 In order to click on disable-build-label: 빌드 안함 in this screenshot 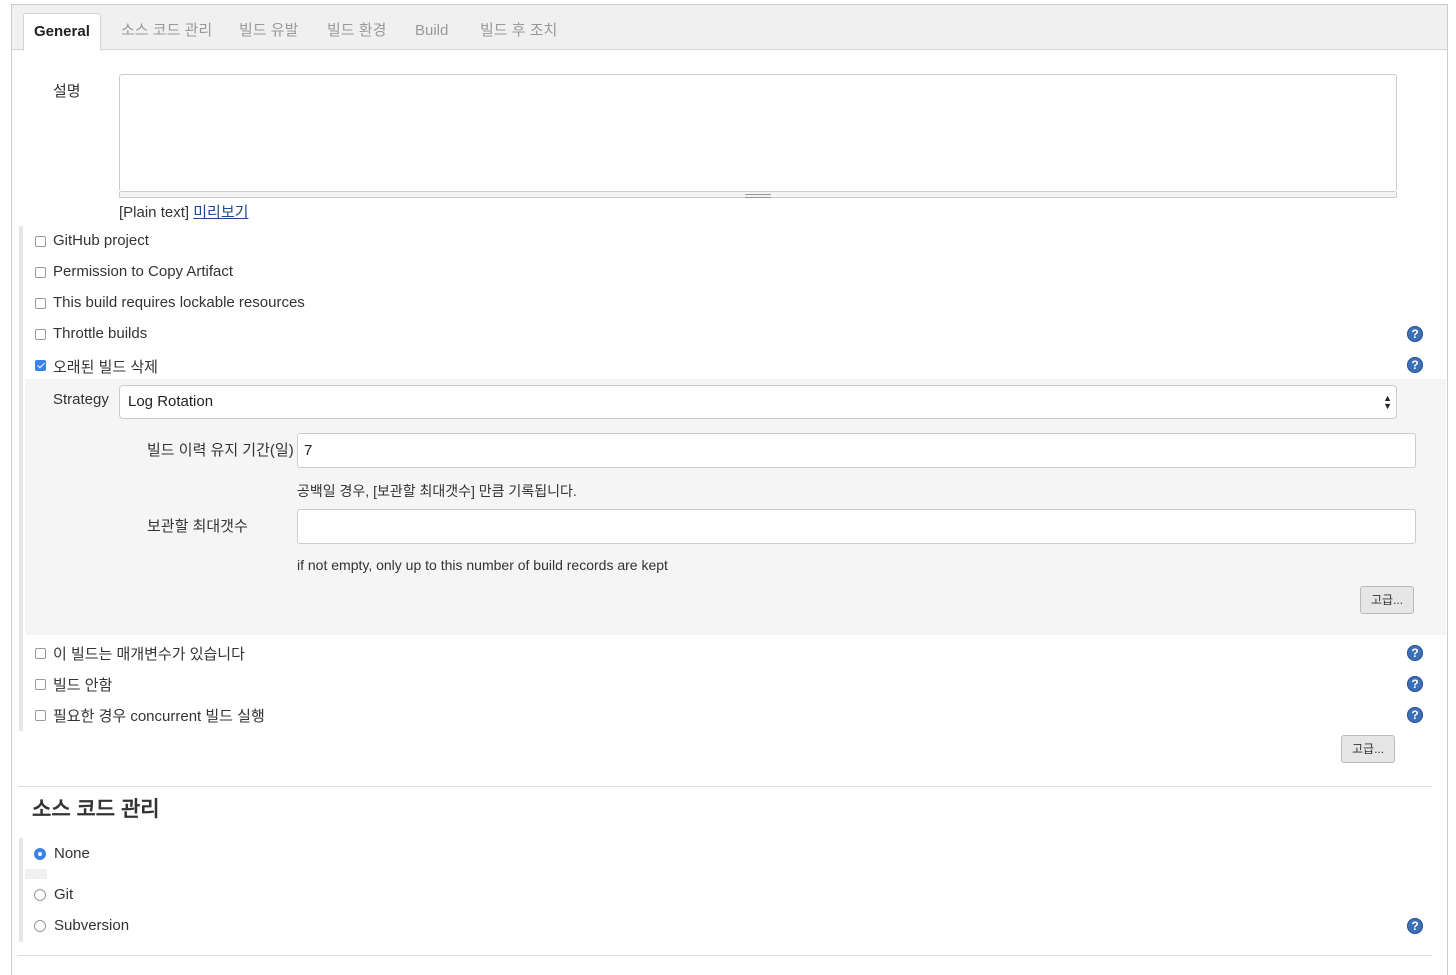, I will do `click(83, 685)`.